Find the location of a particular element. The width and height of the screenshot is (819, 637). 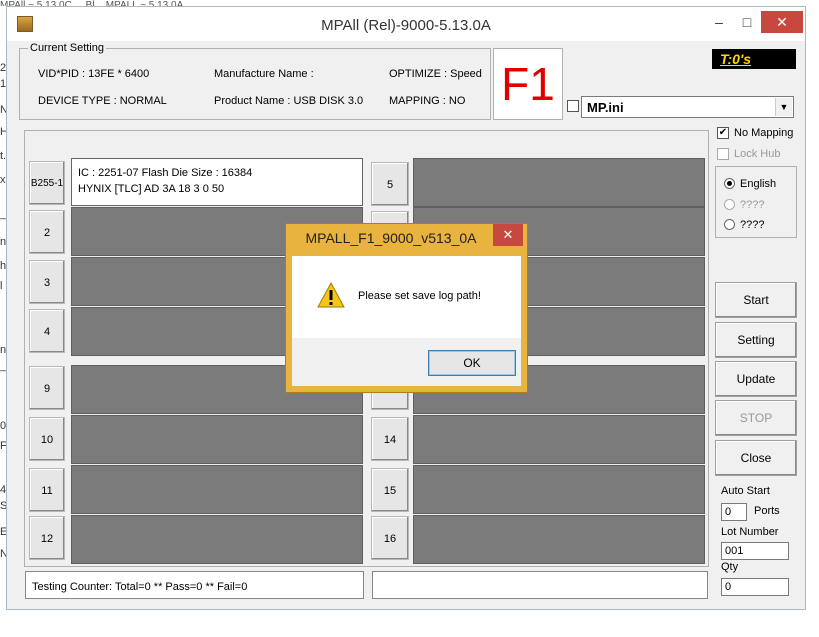

chevron-down-icon: ▼ is located at coordinates (783, 107).